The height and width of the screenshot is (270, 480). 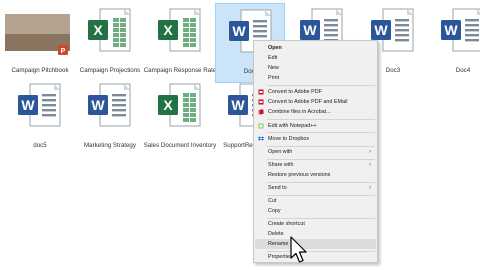 What do you see at coordinates (281, 165) in the screenshot?
I see `menu-share-with-label: Share with` at bounding box center [281, 165].